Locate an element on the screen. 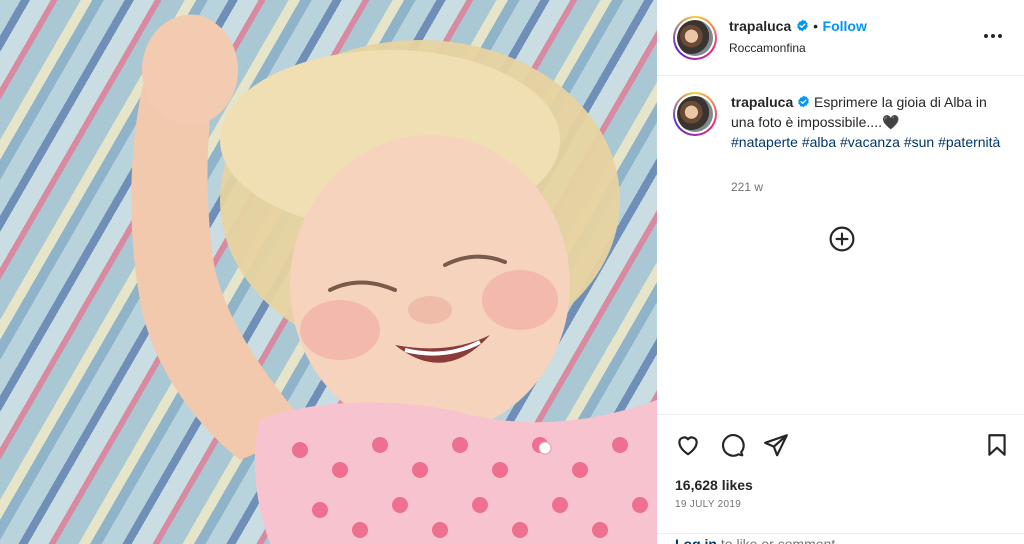  plus-circle-icon is located at coordinates (842, 239).